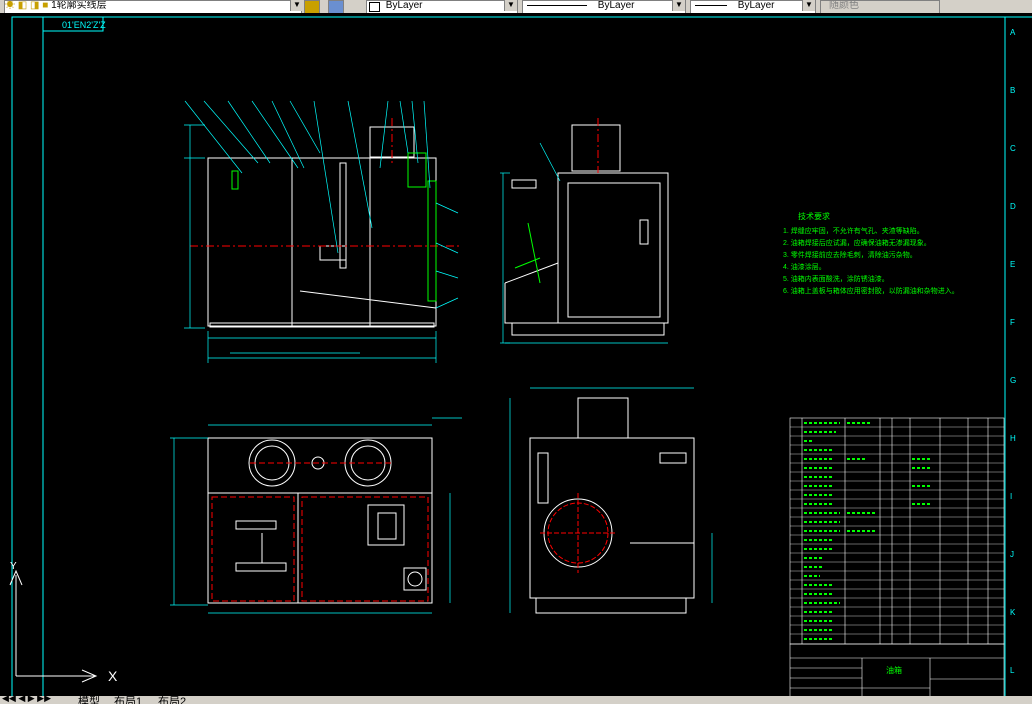 The image size is (1032, 704). I want to click on tech-note: 3. 零件焊接前应去除毛刺，清除油污杂物。, so click(850, 254).